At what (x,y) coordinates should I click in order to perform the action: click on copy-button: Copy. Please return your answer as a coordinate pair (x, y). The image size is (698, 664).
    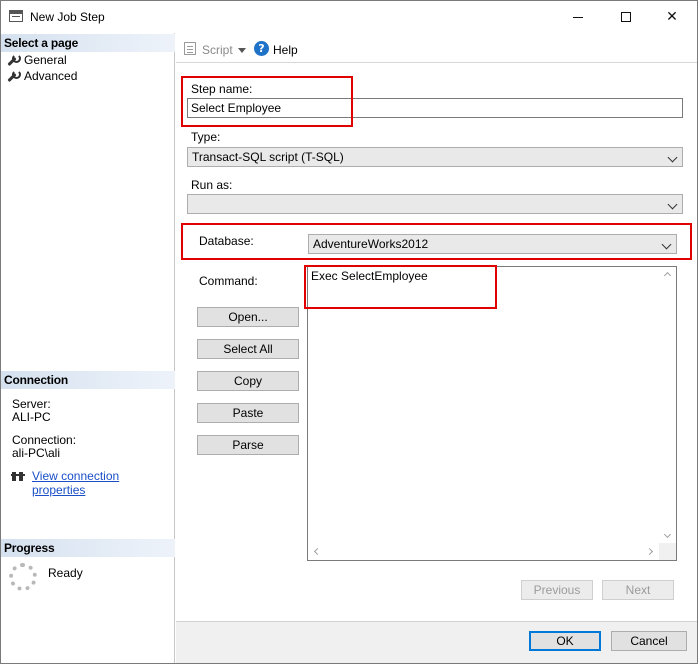
    Looking at the image, I should click on (248, 381).